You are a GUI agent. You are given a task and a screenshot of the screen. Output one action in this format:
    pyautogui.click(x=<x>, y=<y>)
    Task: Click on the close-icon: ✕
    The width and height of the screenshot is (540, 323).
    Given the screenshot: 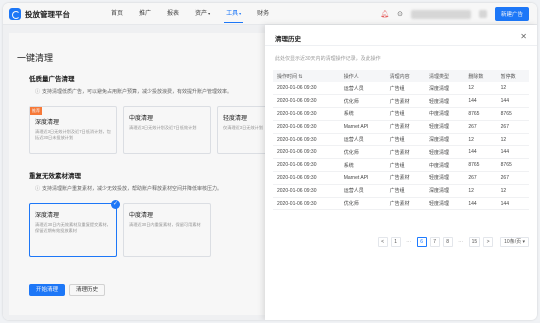 What is the action you would take?
    pyautogui.click(x=523, y=36)
    